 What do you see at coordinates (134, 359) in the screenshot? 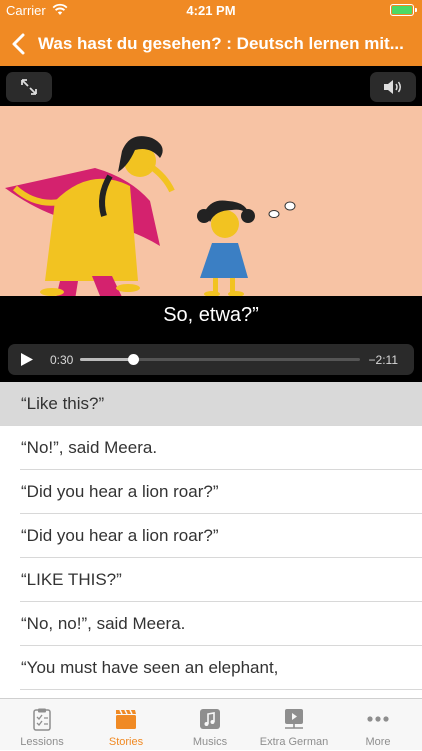
I see `seek-knob` at bounding box center [134, 359].